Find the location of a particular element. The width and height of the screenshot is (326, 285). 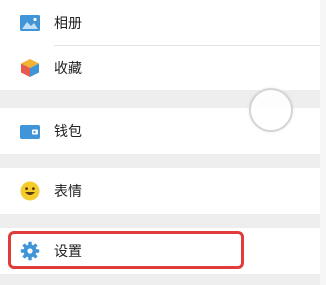

favorites-cube-icon is located at coordinates (30, 68).